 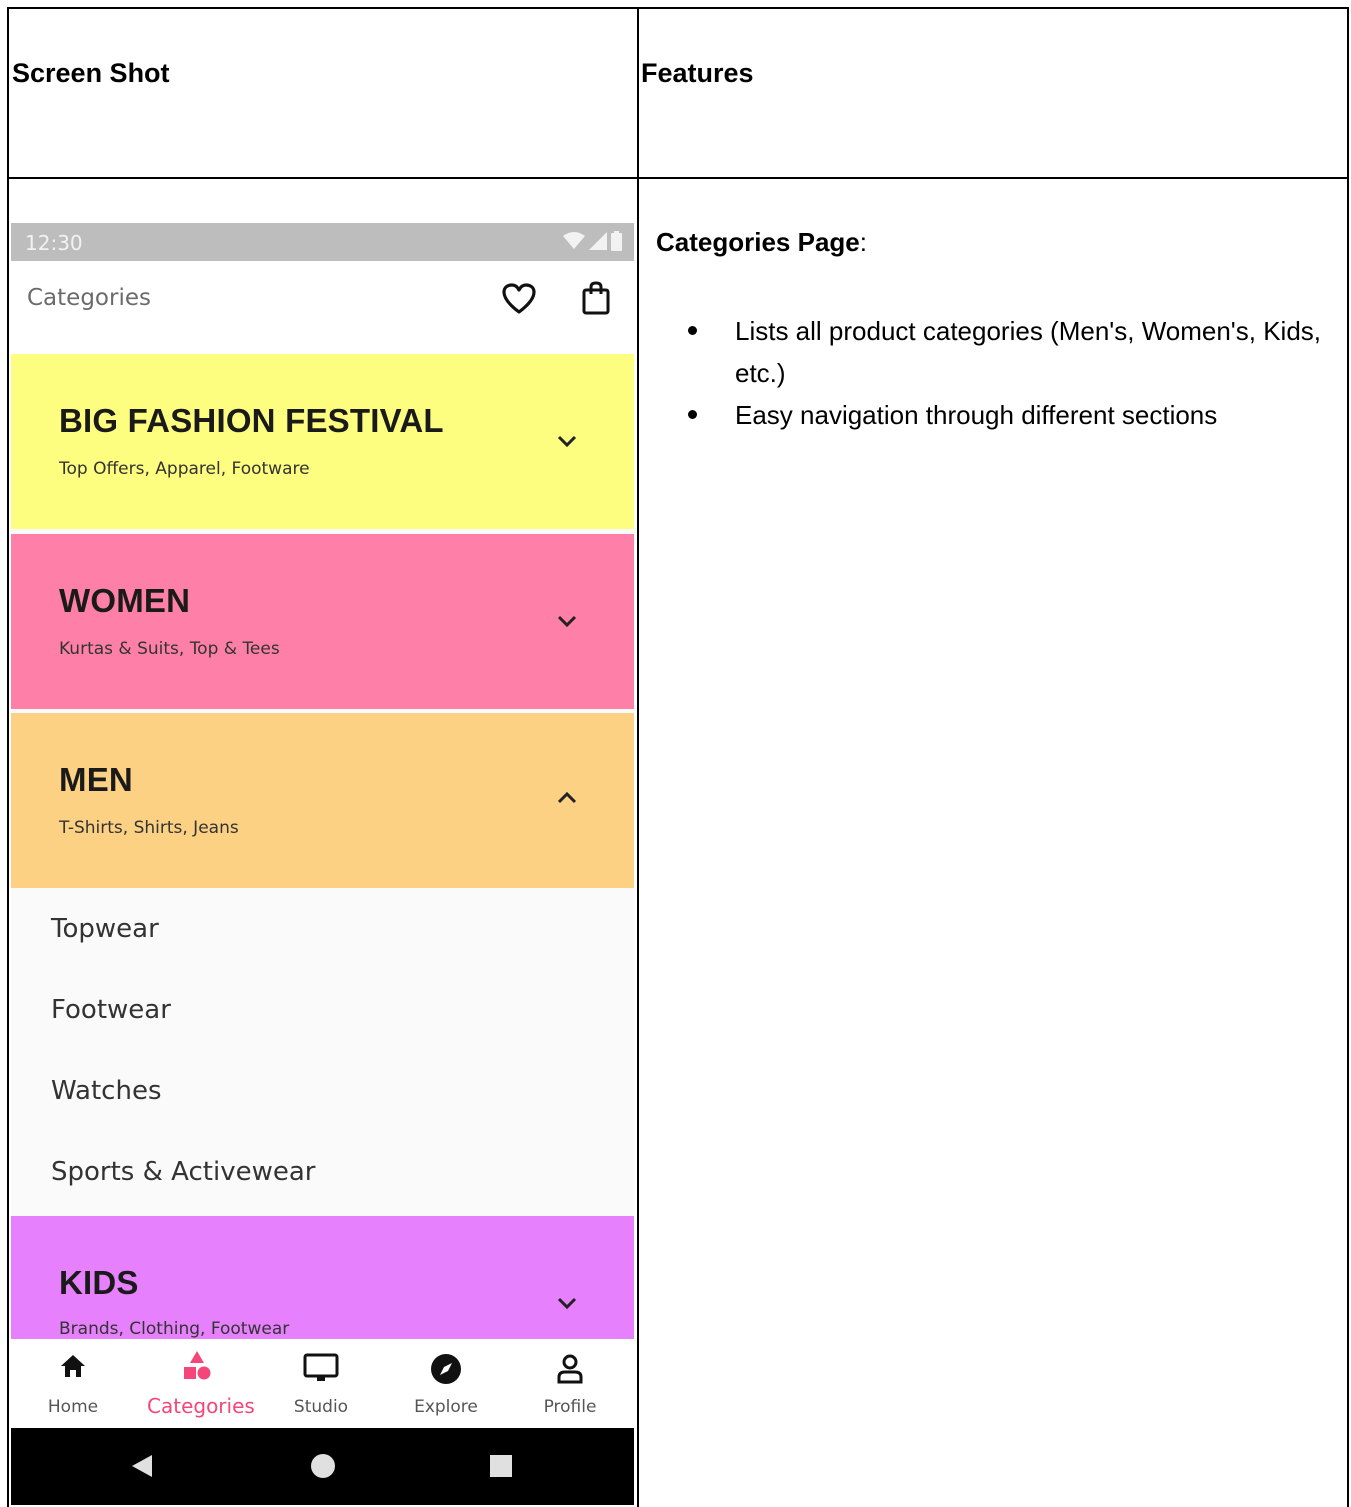 I want to click on features-heading: Categories Page:, so click(x=761, y=242).